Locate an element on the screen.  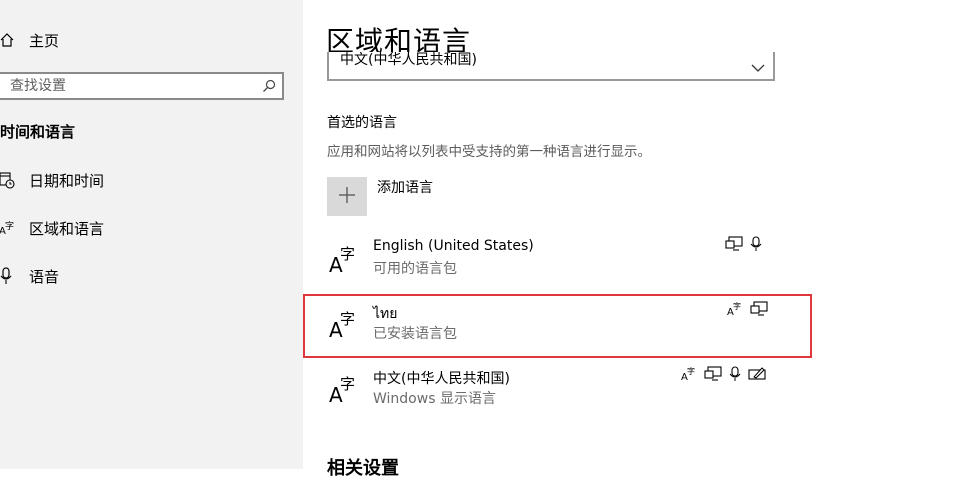
dropdown-value: 中文(中华人民共和国) is located at coordinates (408, 60).